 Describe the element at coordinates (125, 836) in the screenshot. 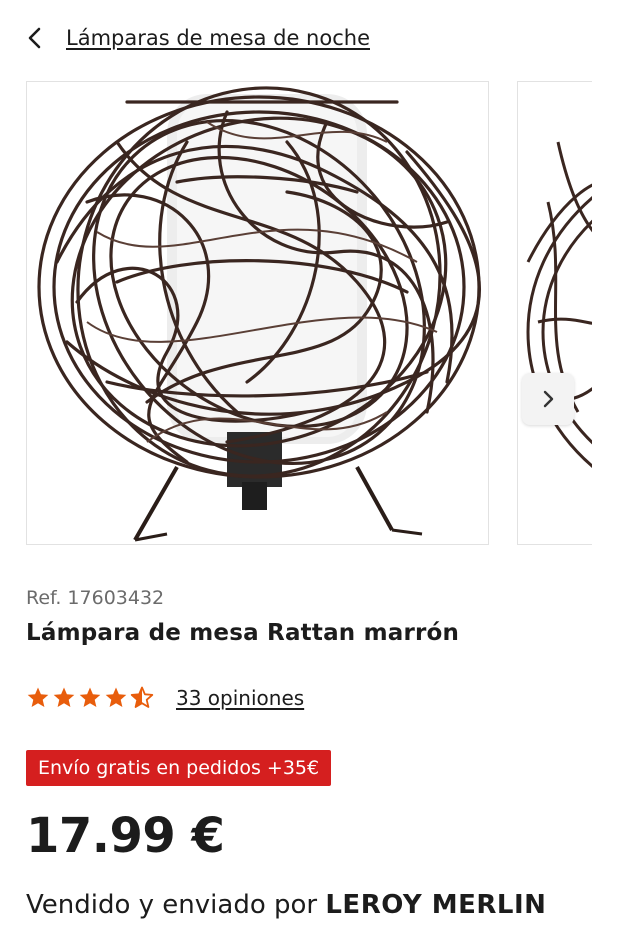

I see `product-price: 17.99 €` at that location.